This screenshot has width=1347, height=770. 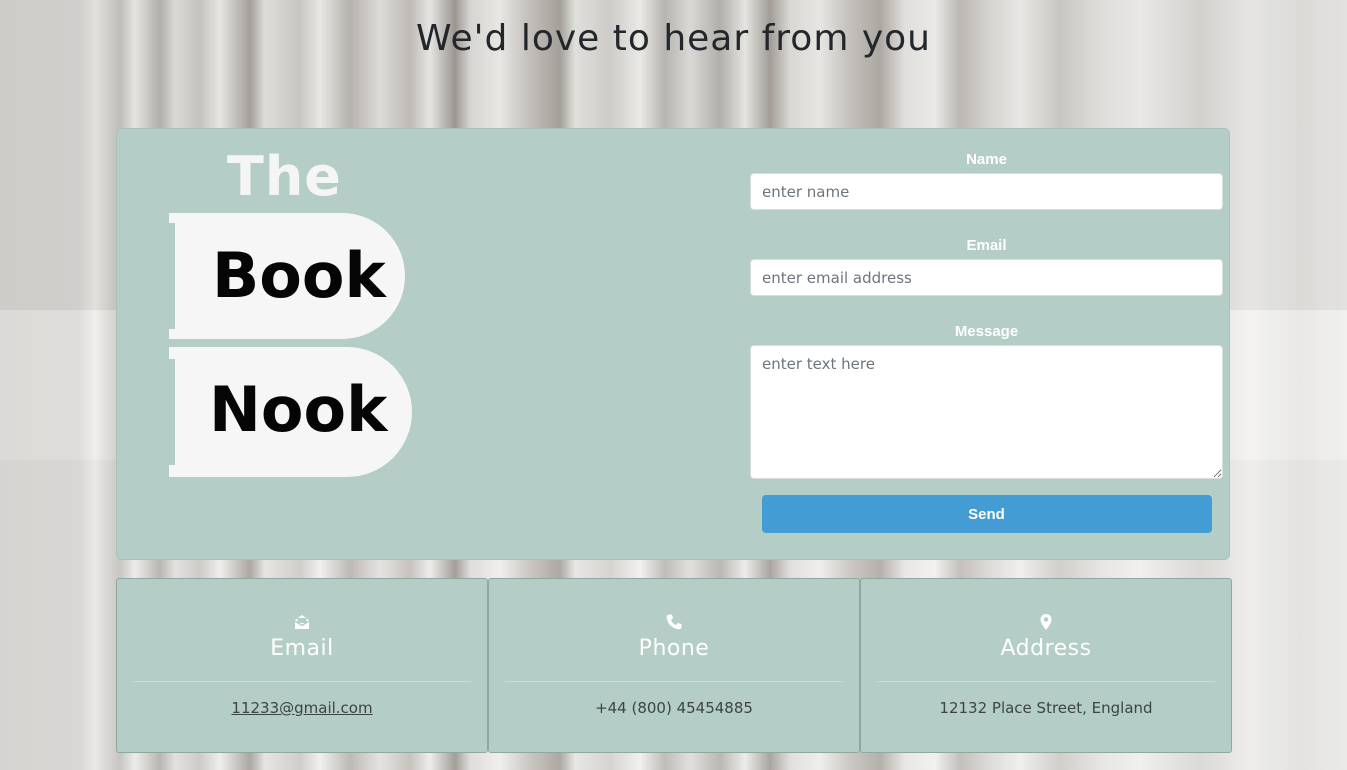 I want to click on phone-icon, so click(x=674, y=622).